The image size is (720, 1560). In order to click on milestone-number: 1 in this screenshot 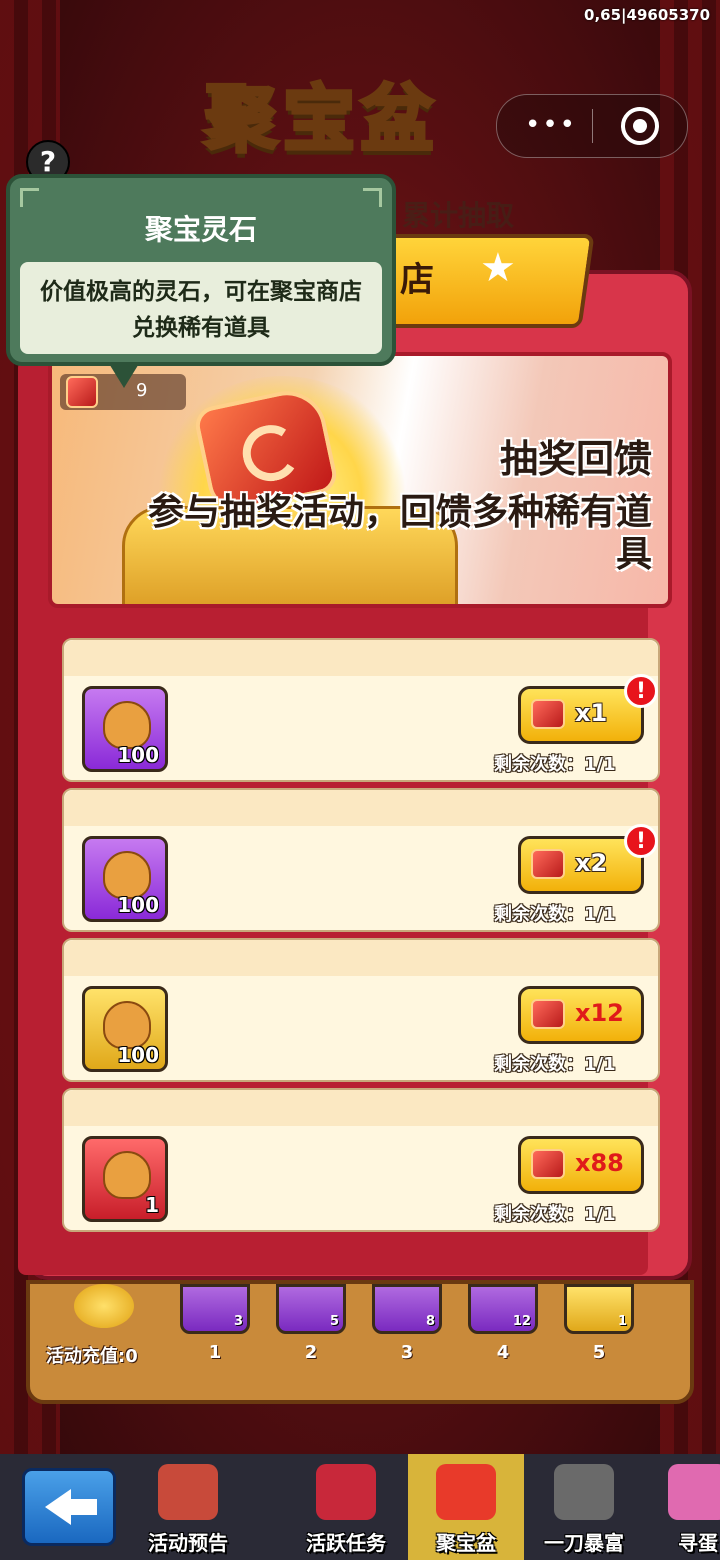, I will do `click(215, 1352)`.